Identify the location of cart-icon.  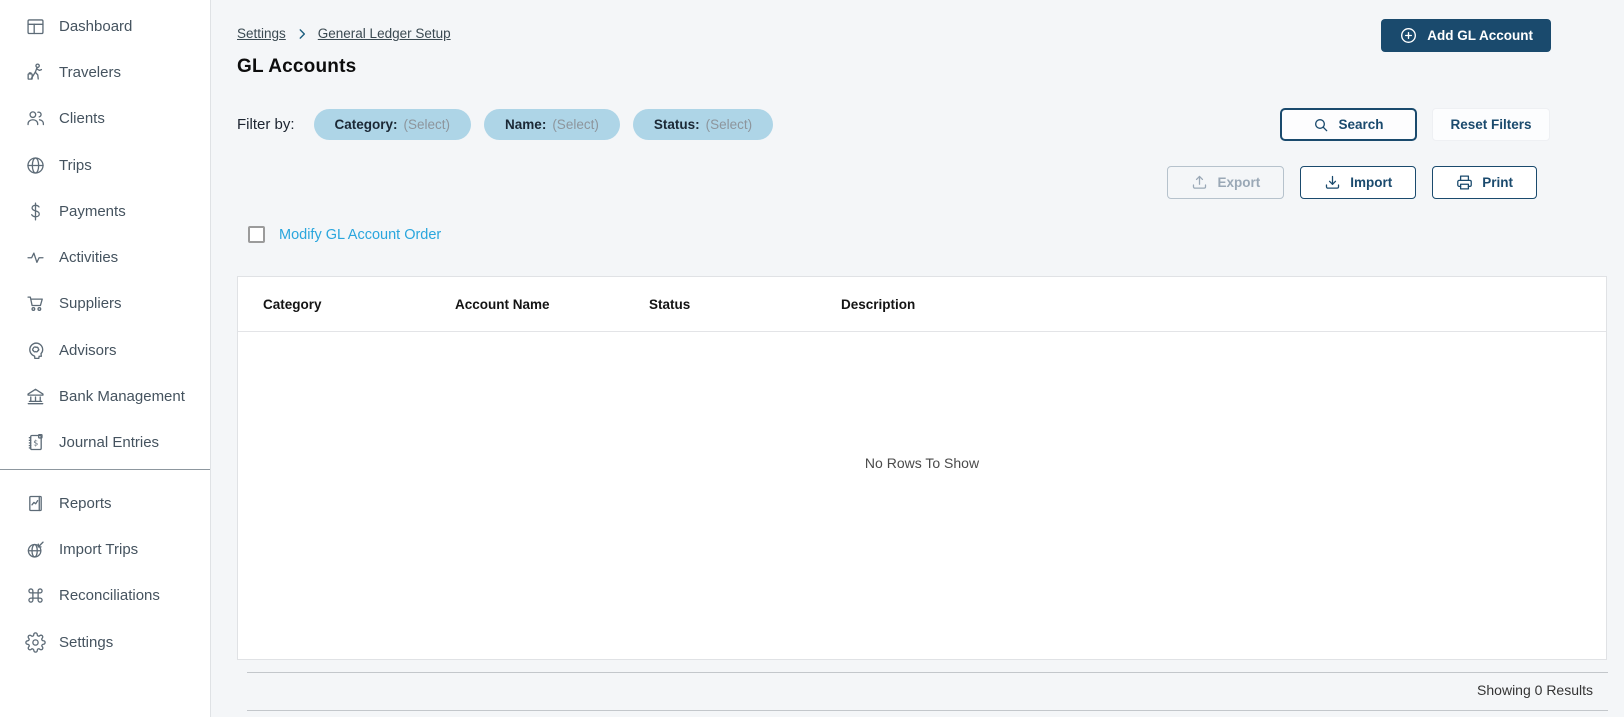
(35, 304).